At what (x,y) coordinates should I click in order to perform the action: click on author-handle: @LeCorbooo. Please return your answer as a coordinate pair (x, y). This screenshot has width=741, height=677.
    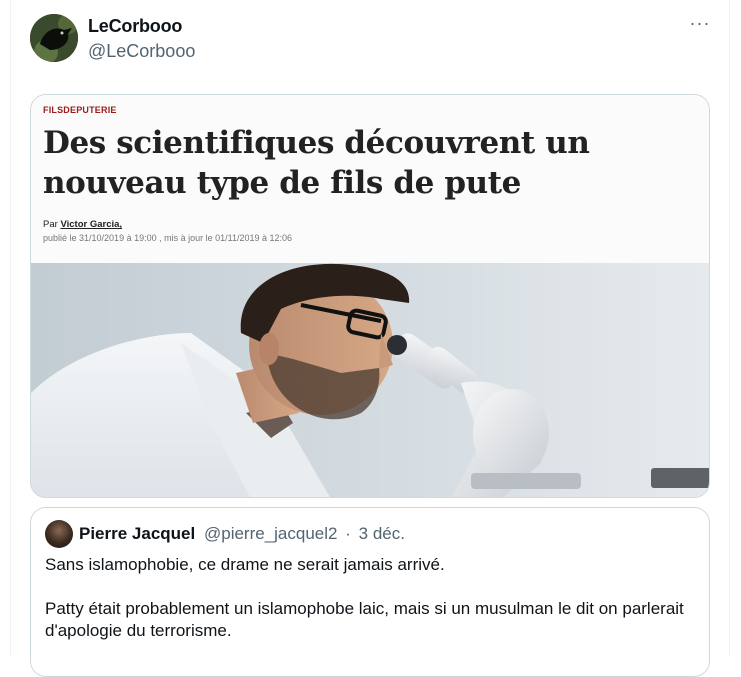
    Looking at the image, I should click on (141, 51).